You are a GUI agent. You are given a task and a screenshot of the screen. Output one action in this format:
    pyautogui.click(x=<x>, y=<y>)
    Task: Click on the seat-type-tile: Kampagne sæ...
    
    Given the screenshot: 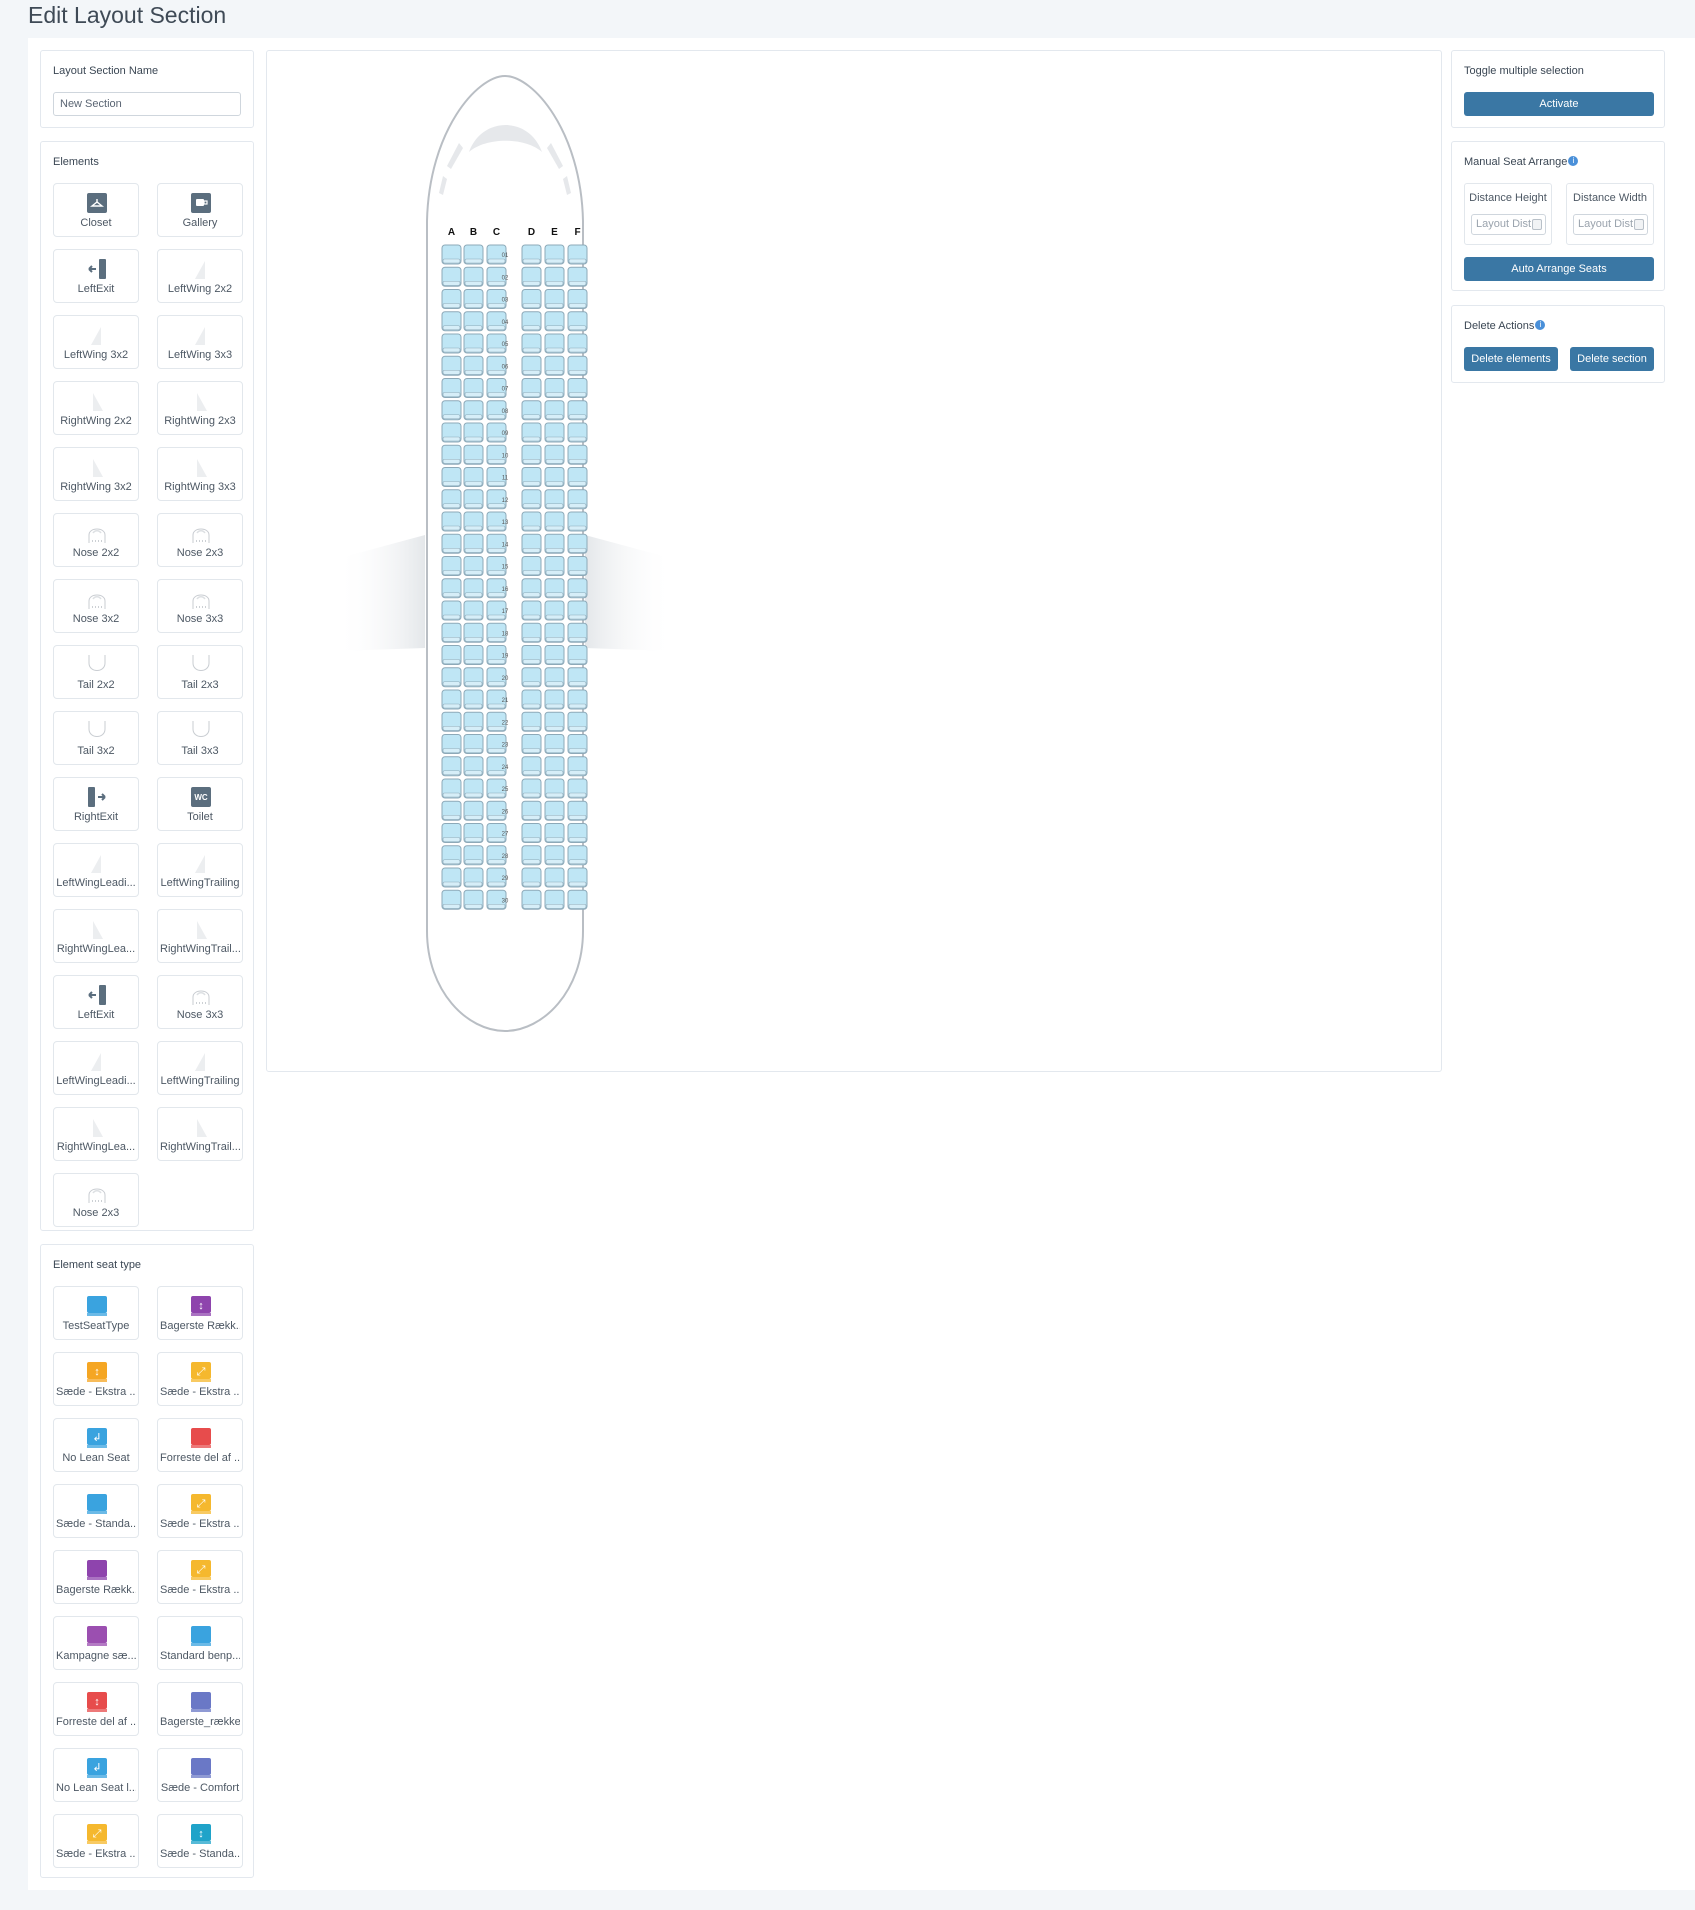 What is the action you would take?
    pyautogui.click(x=96, y=1643)
    